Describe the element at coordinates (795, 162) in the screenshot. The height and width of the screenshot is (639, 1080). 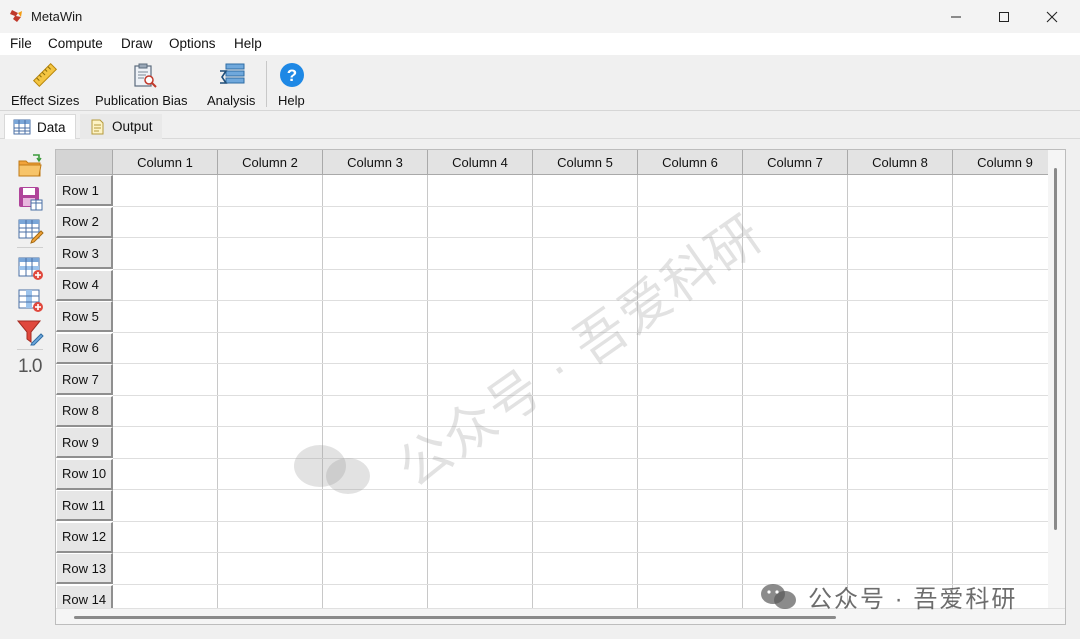
I see `column-header: Column 7` at that location.